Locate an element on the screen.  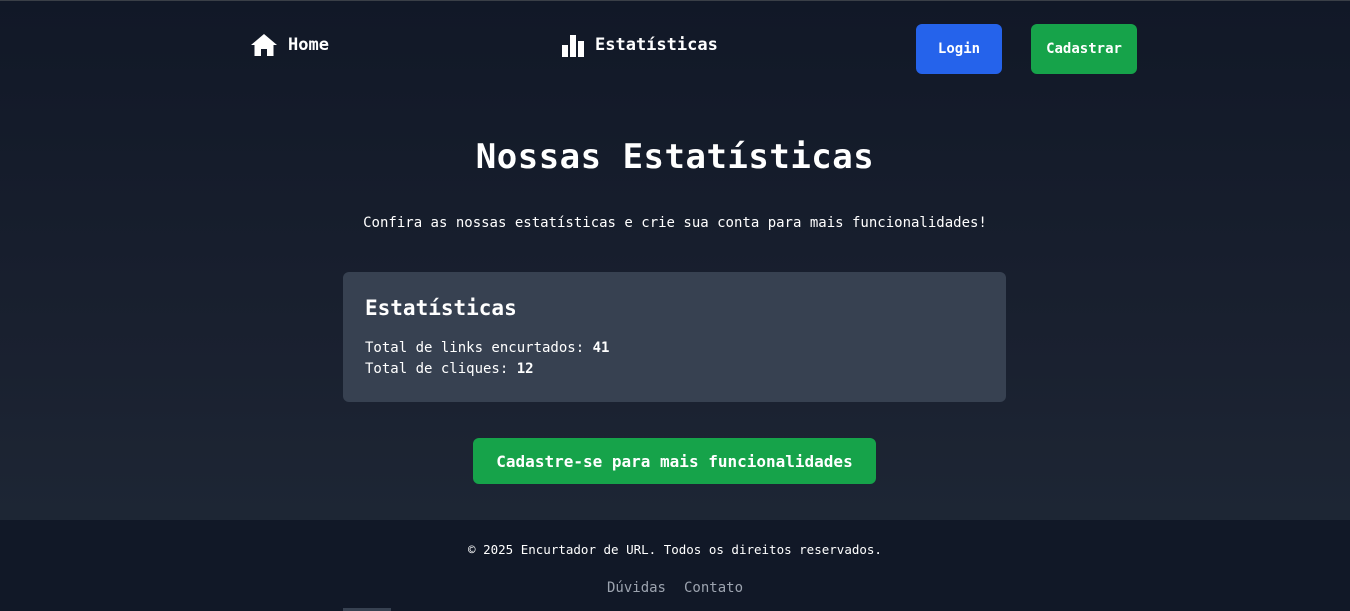
nav-statistics-link: Estatísticas is located at coordinates (639, 45).